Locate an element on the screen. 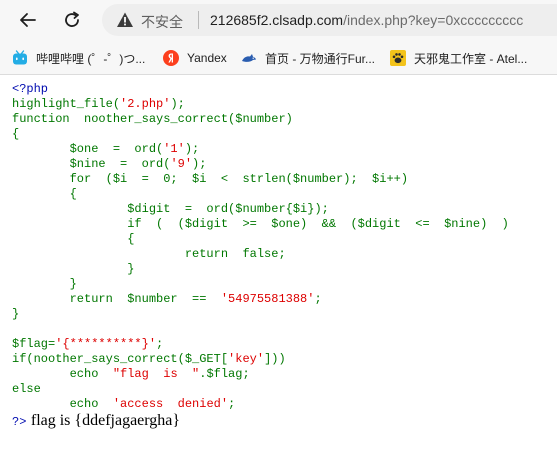  flag-output: flag is {ddefjagaergha} is located at coordinates (105, 420).